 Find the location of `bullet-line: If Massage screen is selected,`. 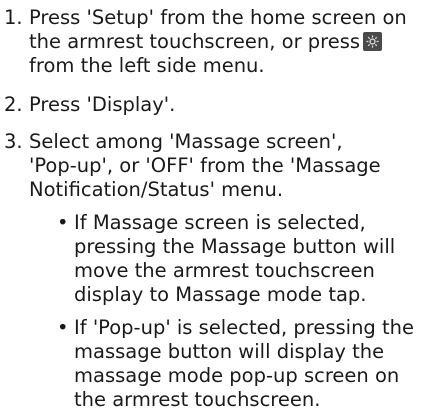

bullet-line: If Massage screen is selected, is located at coordinates (220, 222).